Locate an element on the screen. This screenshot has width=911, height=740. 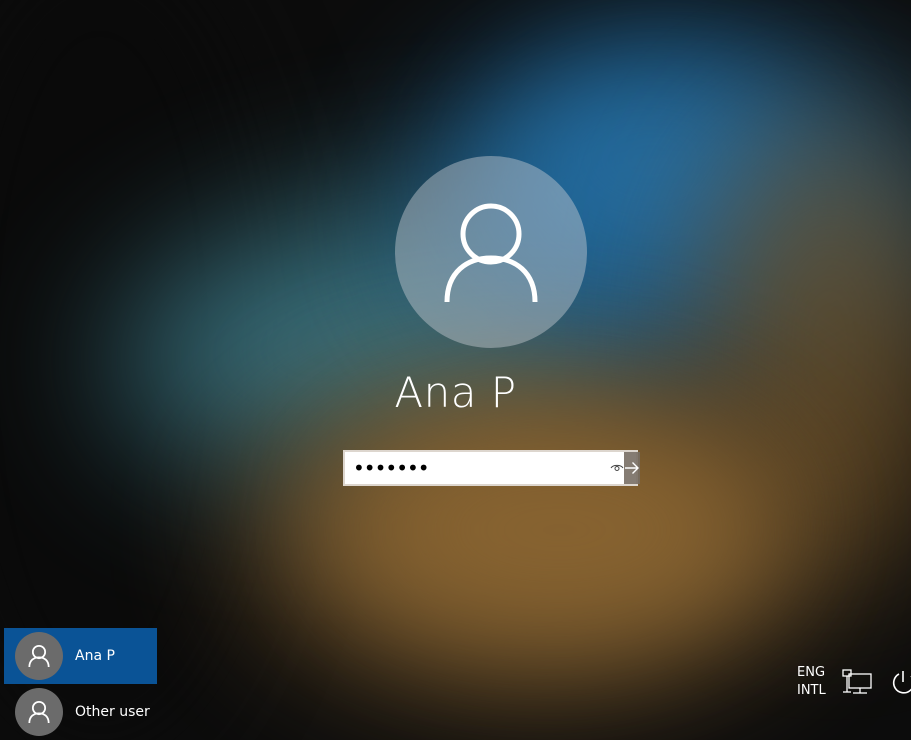
user-avatar is located at coordinates (491, 252).